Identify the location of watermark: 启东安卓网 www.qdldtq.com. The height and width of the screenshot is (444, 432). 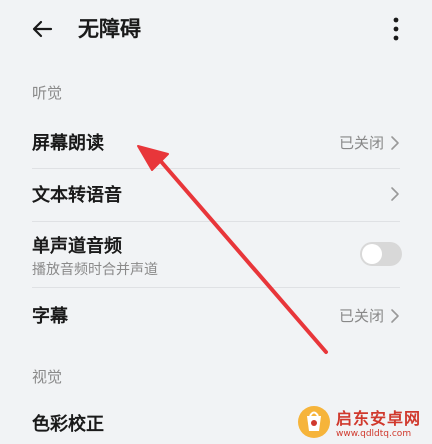
(363, 422).